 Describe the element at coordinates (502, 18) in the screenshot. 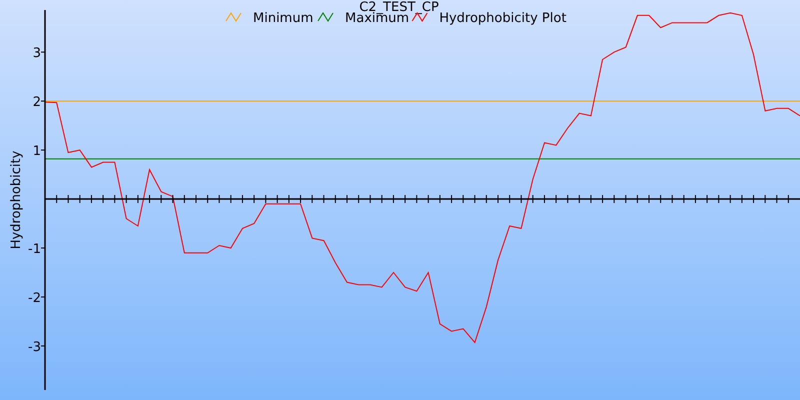

I see `legend-label: Hydrophobicity Plot` at that location.